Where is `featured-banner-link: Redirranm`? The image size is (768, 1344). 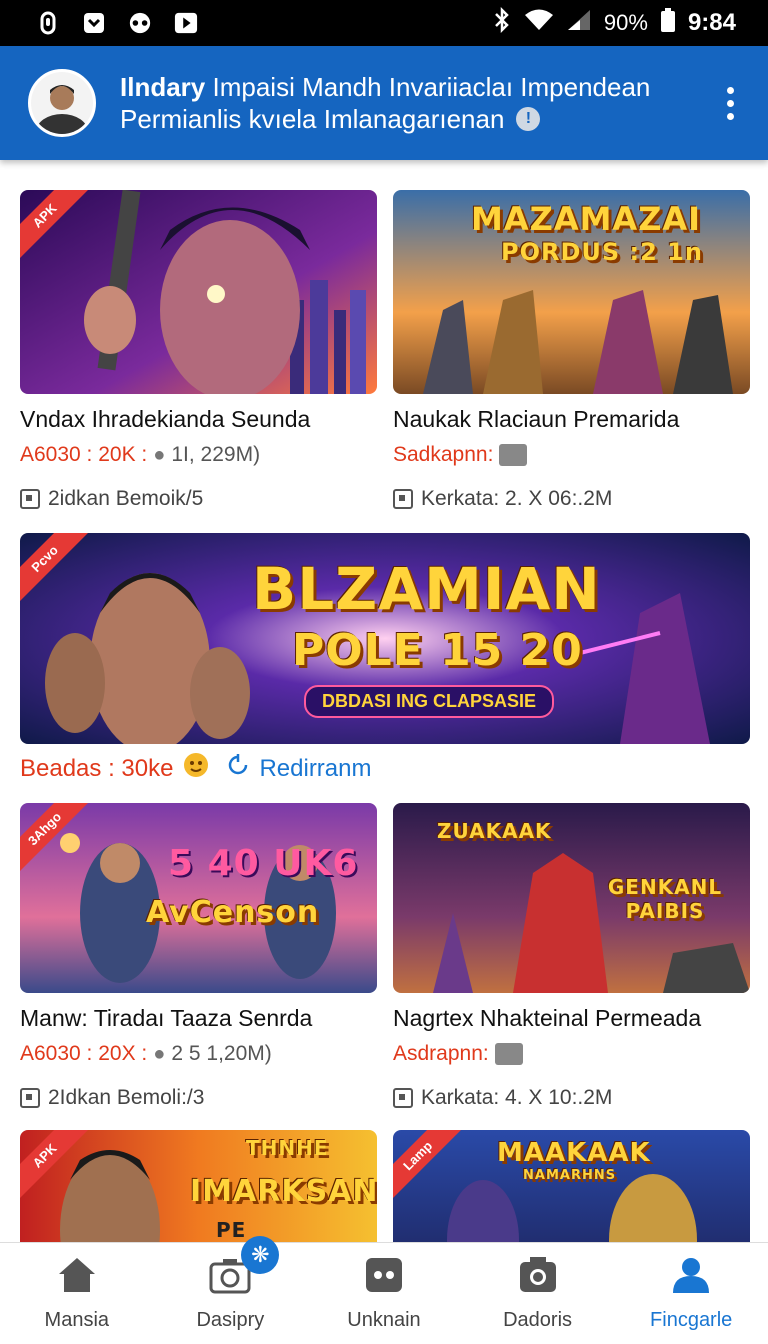
featured-banner-link: Redirranm is located at coordinates (315, 769).